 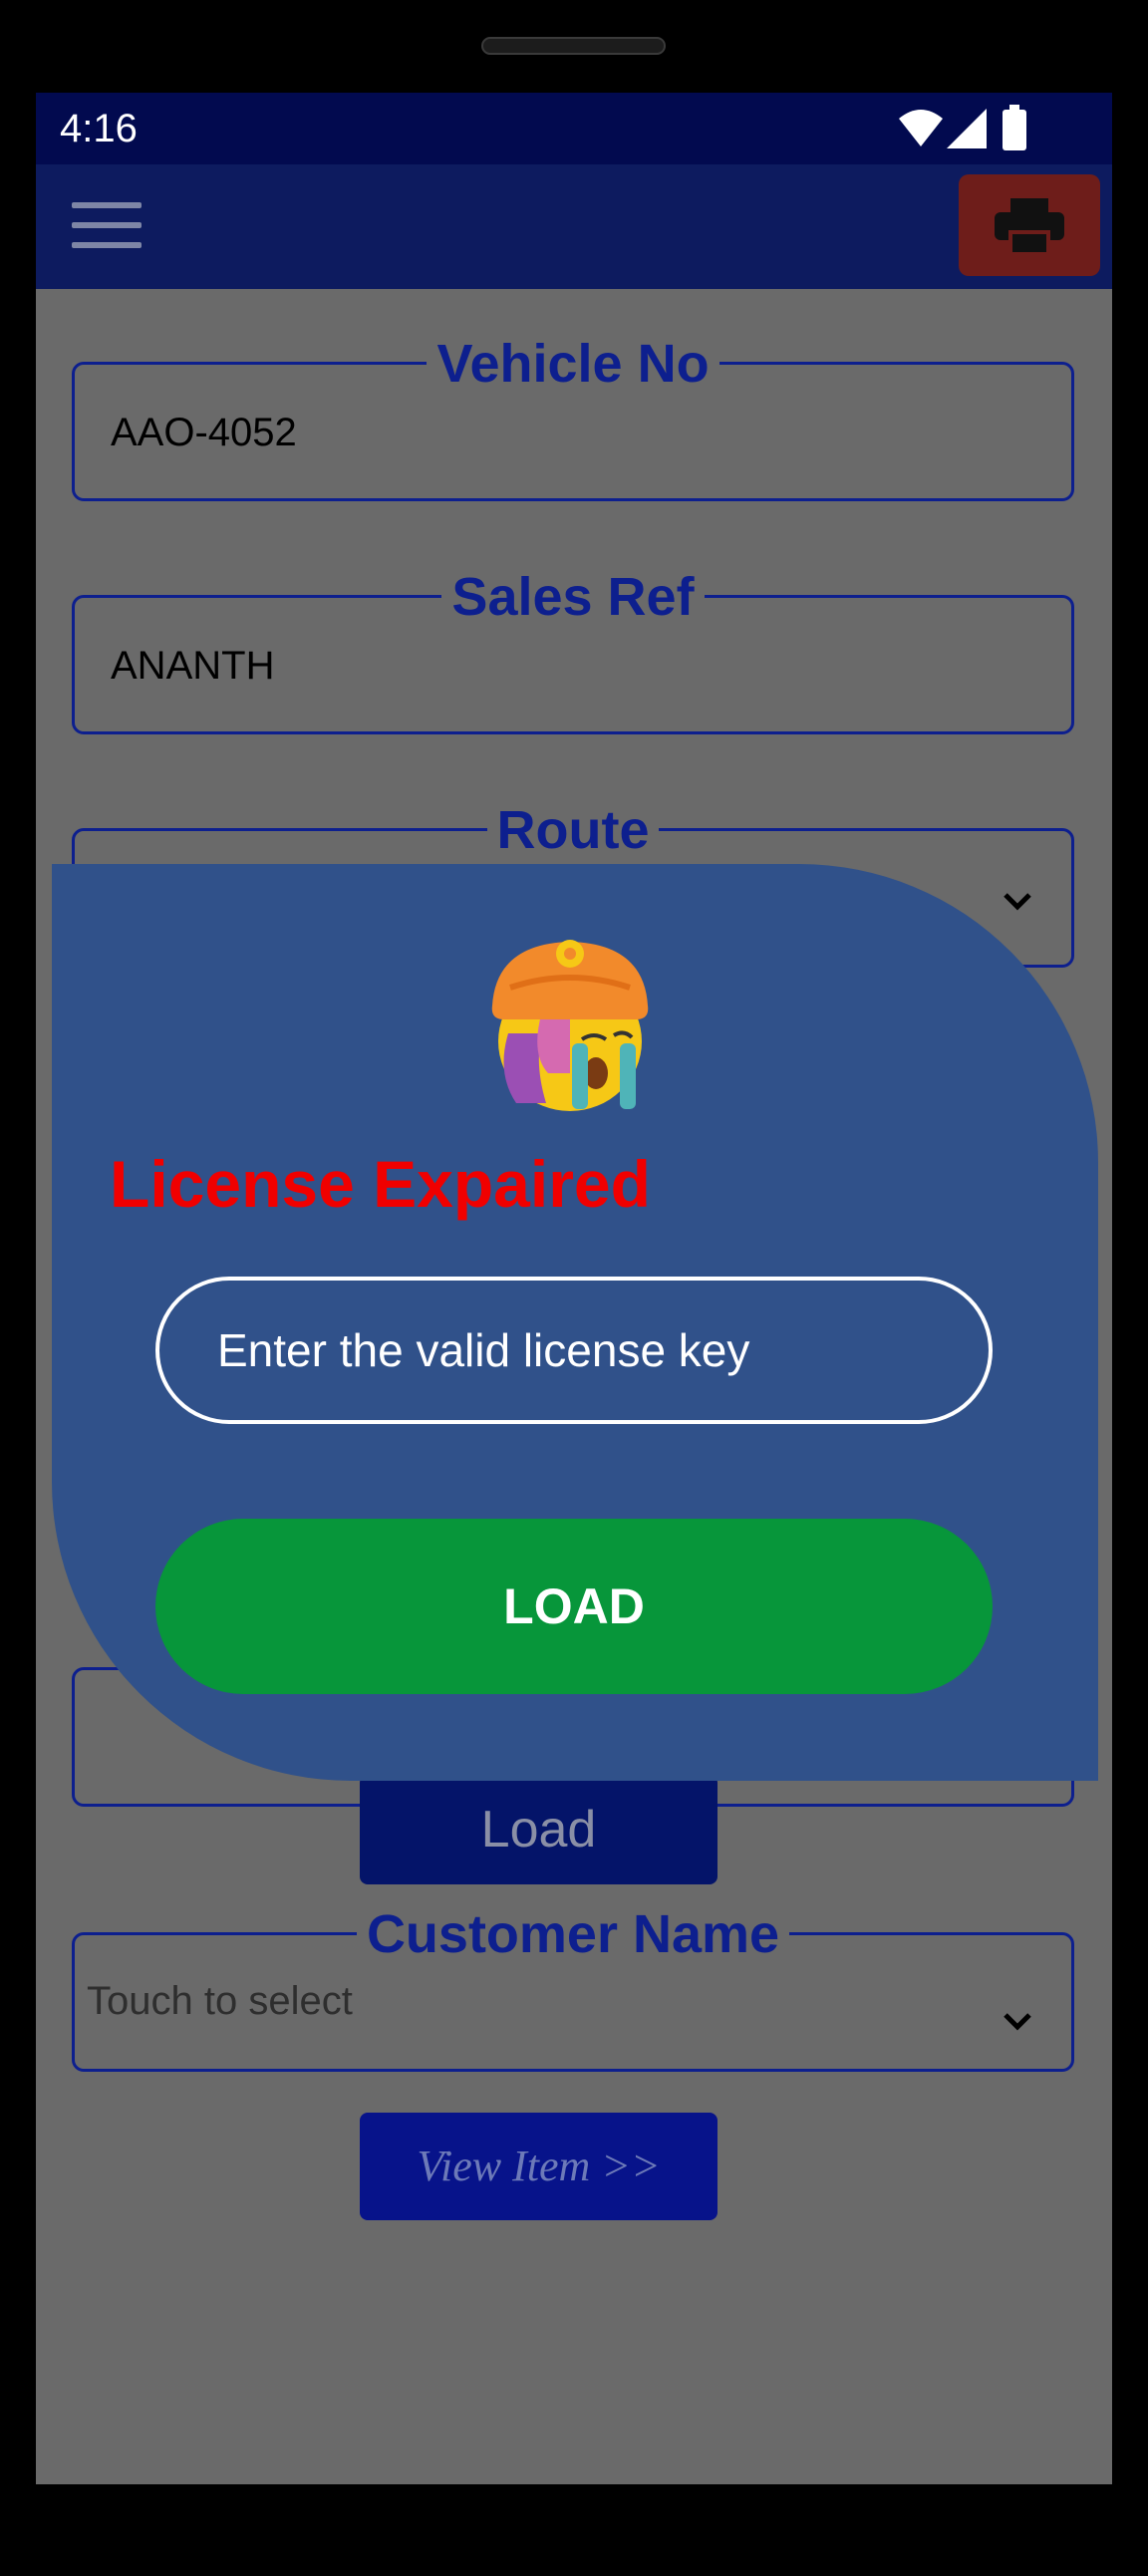 What do you see at coordinates (573, 597) in the screenshot?
I see `sales-ref-label: Sales Ref` at bounding box center [573, 597].